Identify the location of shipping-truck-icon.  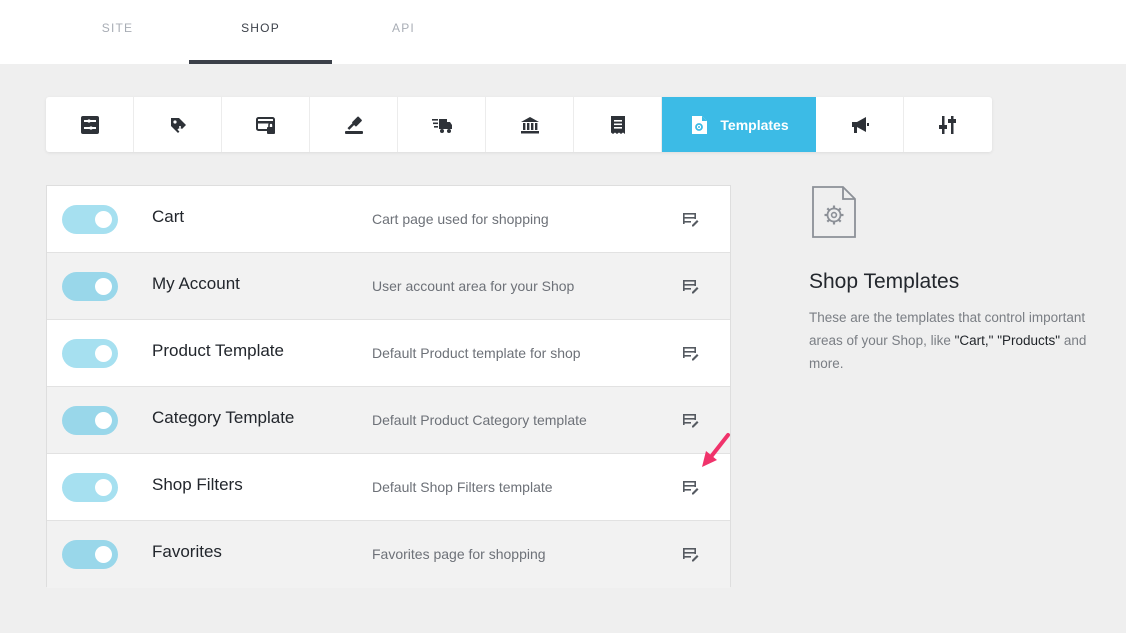
(442, 125).